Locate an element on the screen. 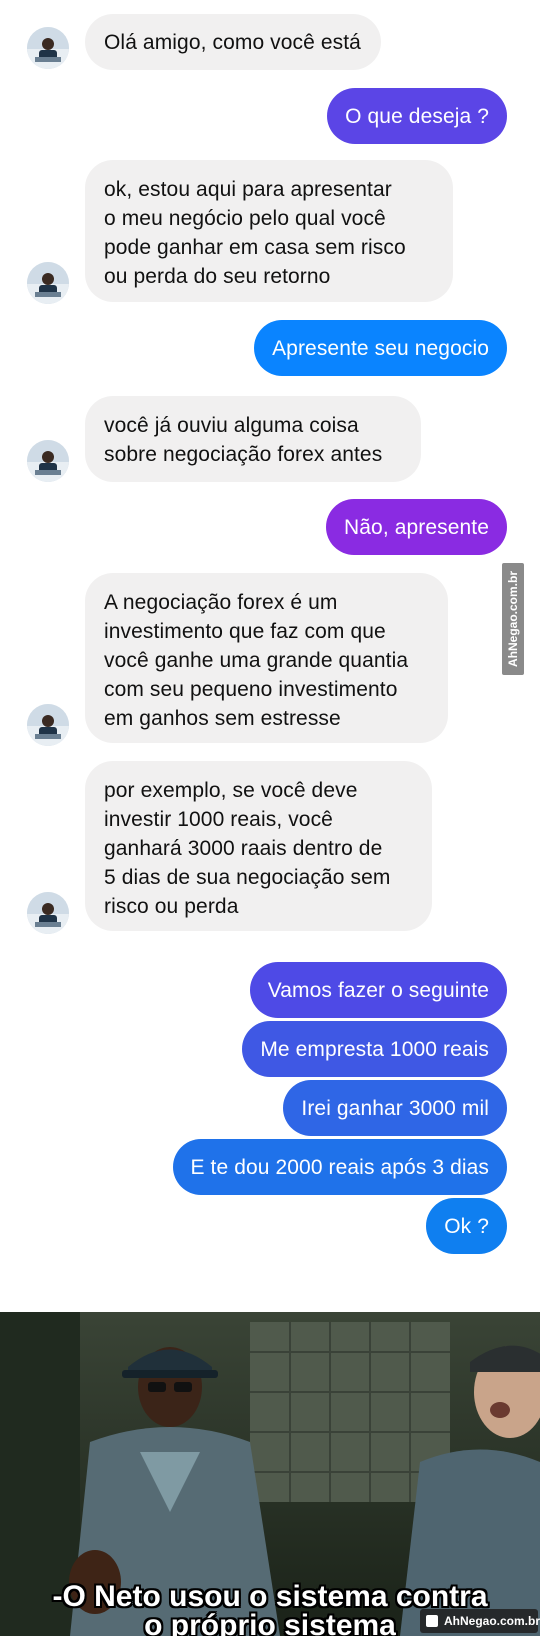 This screenshot has width=540, height=1636. outgoing-message: E te dou 2000 reais após 3 dias is located at coordinates (339, 1167).